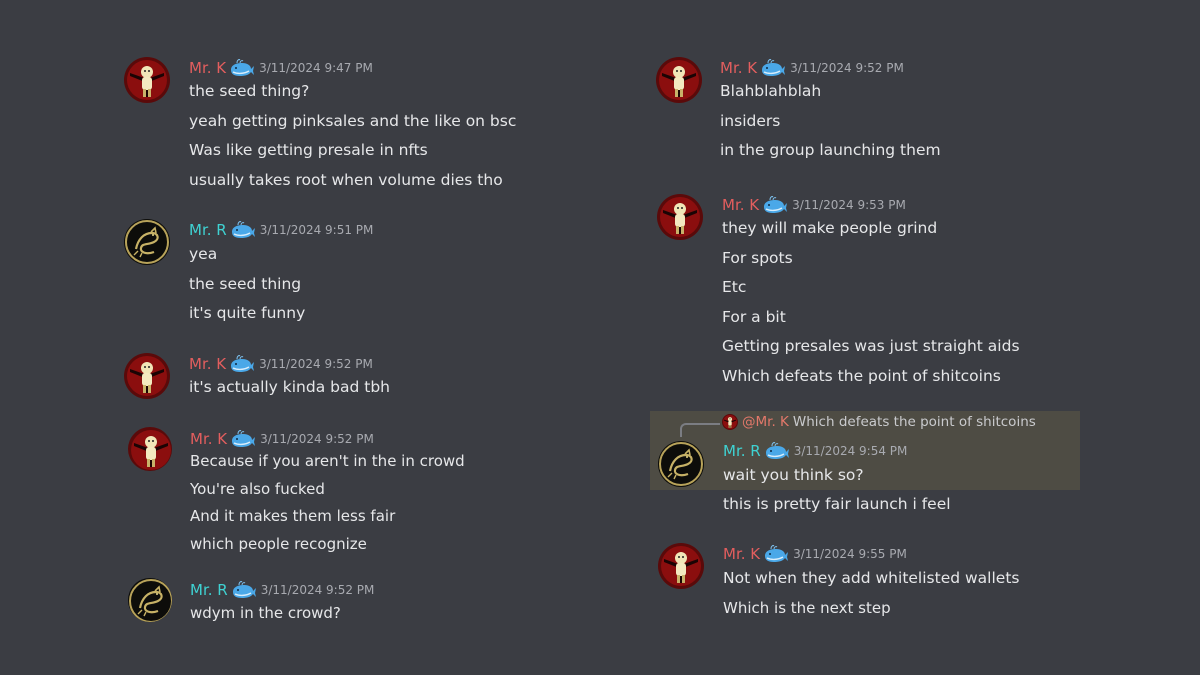 This screenshot has width=1200, height=675. What do you see at coordinates (750, 121) in the screenshot?
I see `message-text: insiders` at bounding box center [750, 121].